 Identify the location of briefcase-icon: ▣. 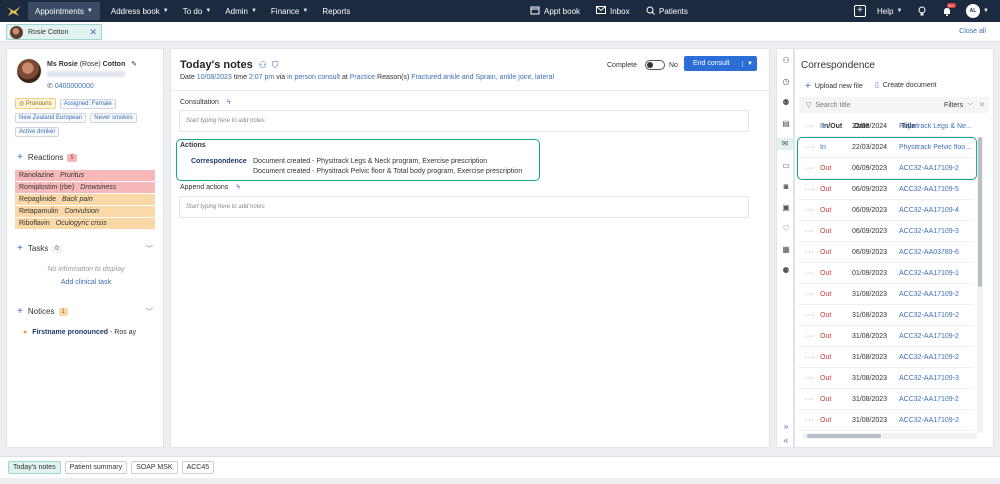
(786, 208).